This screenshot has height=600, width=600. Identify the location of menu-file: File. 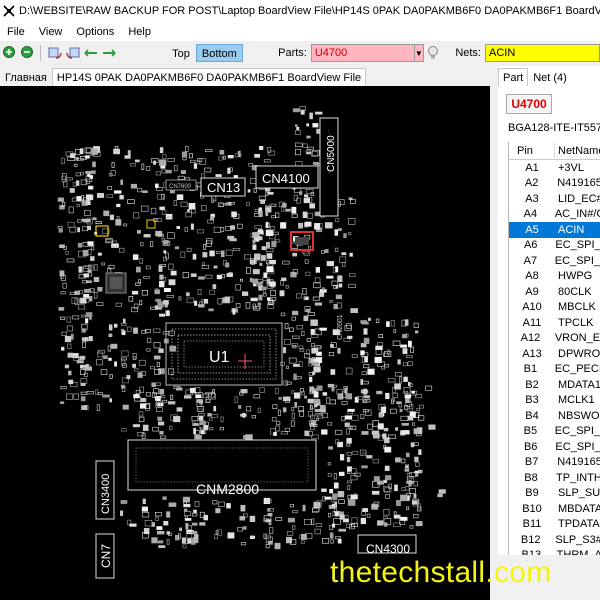
(16, 32).